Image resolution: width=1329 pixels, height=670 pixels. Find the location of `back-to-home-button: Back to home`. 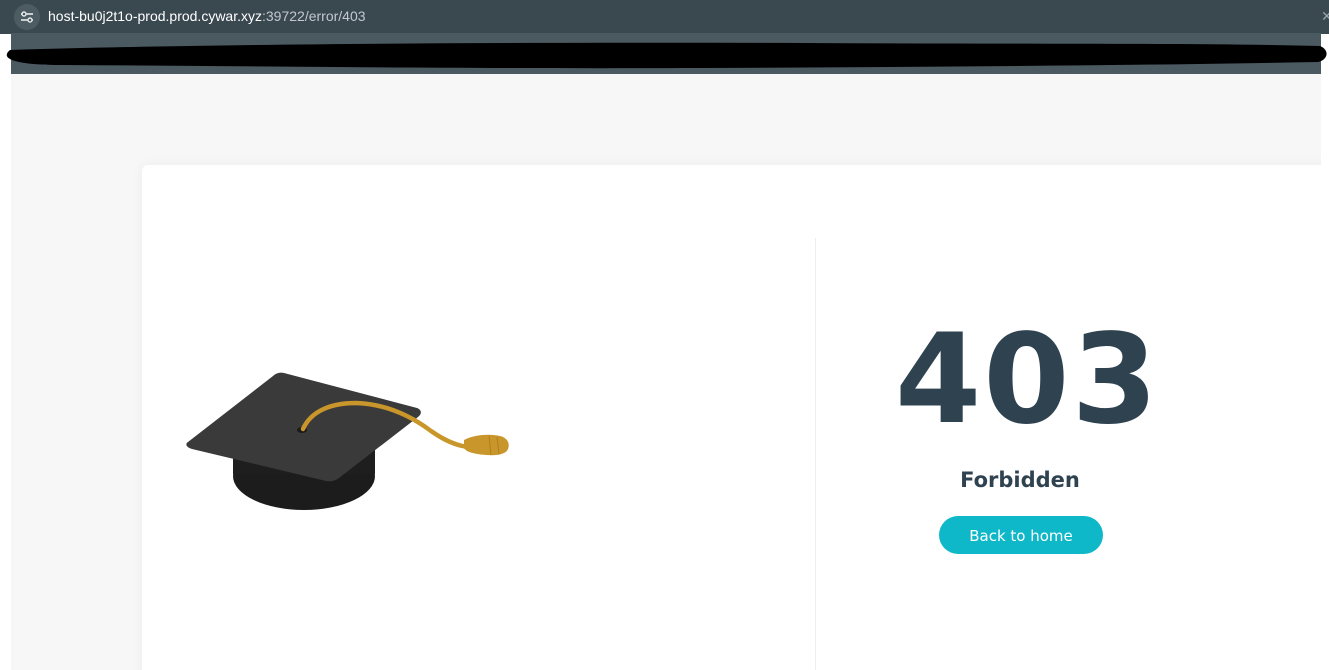

back-to-home-button: Back to home is located at coordinates (1021, 535).